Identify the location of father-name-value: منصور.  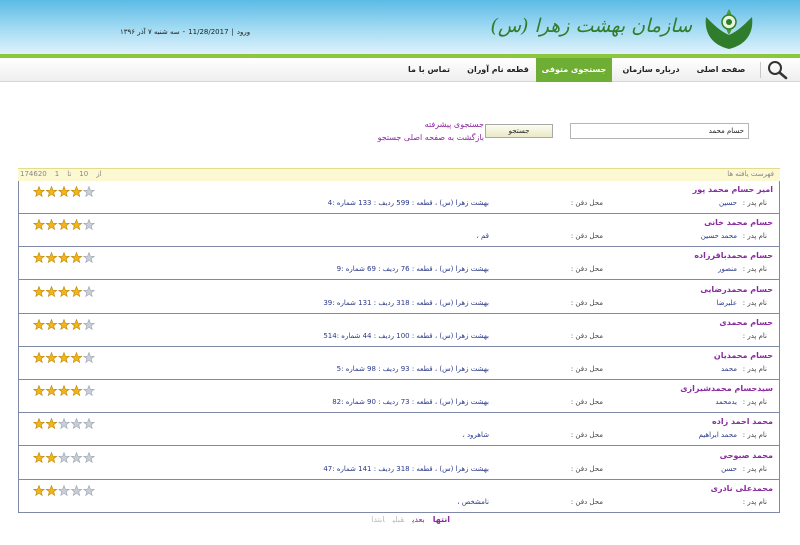
(727, 269).